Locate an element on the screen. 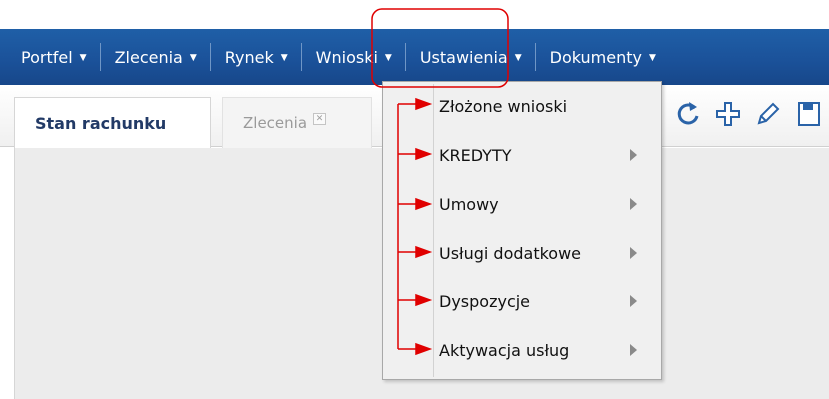  menu-portfel: Portfel ▼ is located at coordinates (50, 57).